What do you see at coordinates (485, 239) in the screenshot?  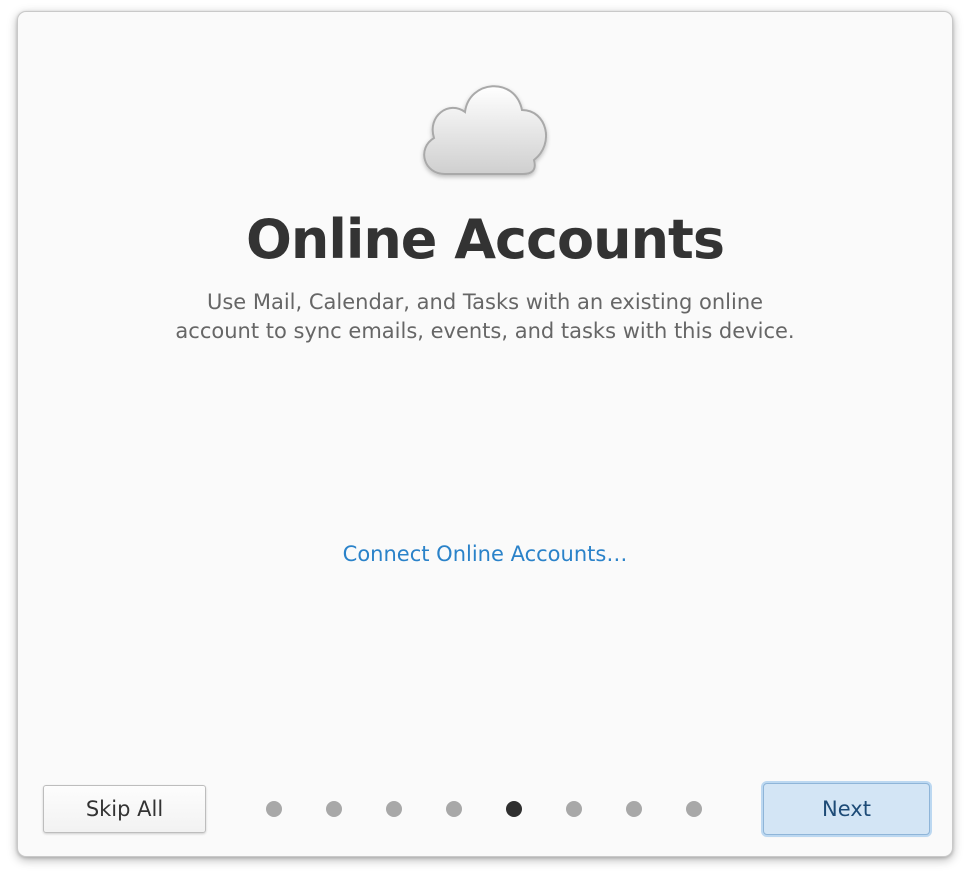 I see `page-title: Online Accounts` at bounding box center [485, 239].